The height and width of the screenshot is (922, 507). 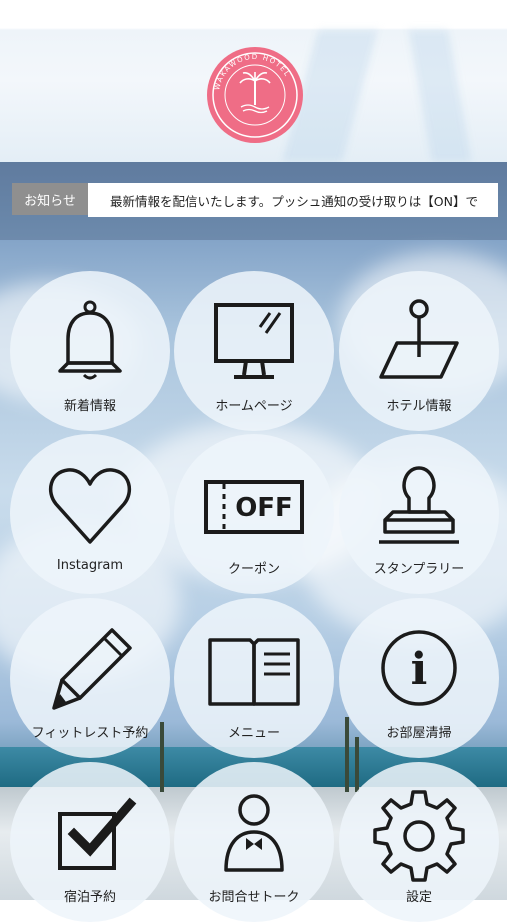 I want to click on menu-settings: 設定, so click(x=419, y=842).